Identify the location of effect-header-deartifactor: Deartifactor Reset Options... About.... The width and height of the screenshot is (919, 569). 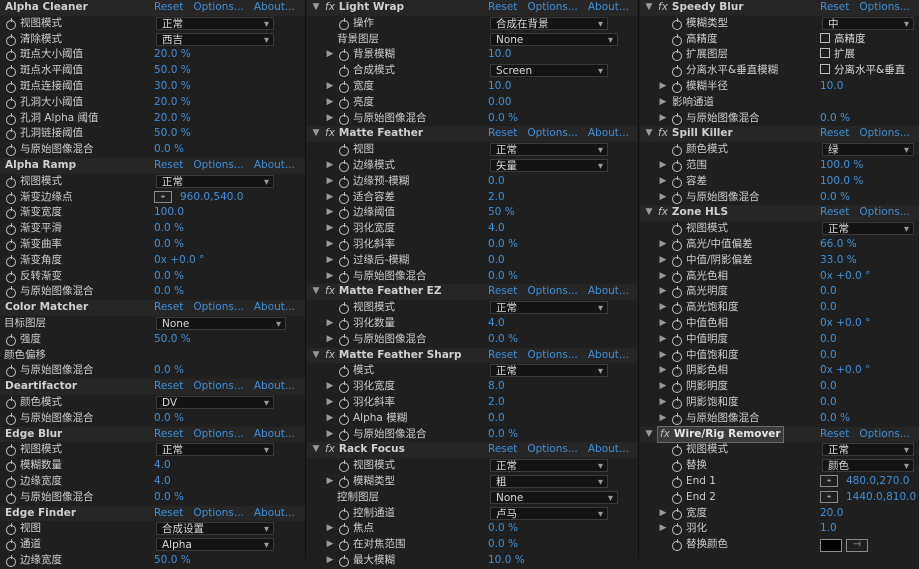
(152, 387).